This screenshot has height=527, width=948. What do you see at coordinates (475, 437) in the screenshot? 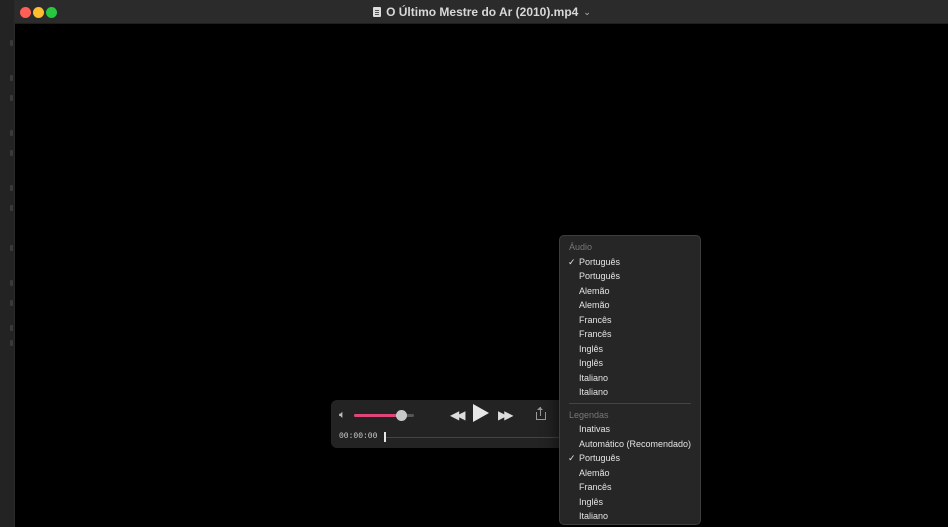
I see `scrubber-track` at bounding box center [475, 437].